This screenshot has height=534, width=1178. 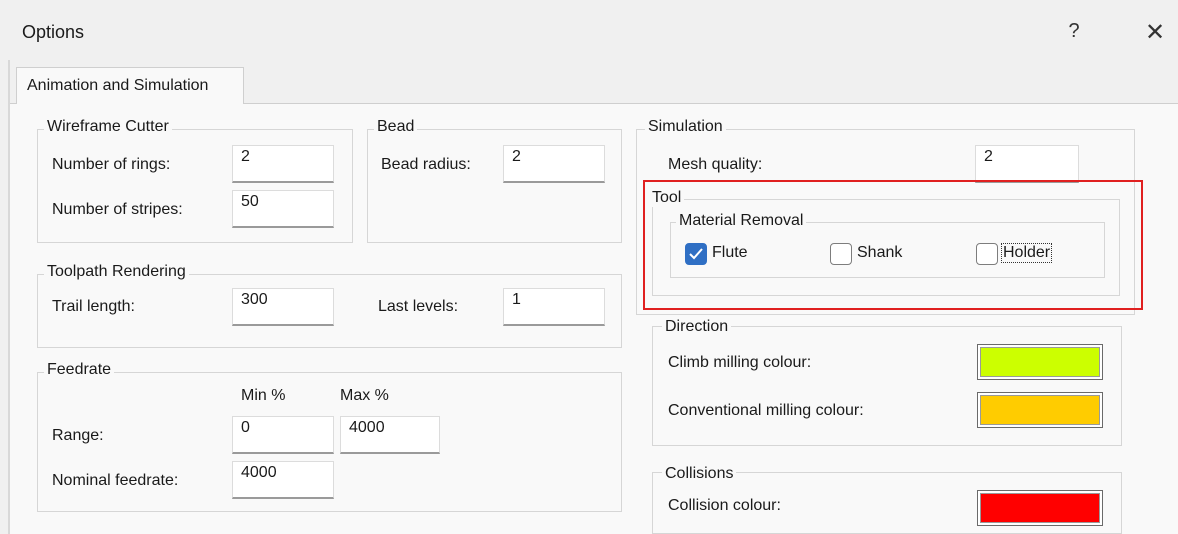 What do you see at coordinates (554, 307) in the screenshot?
I see `last-levels-input: 1` at bounding box center [554, 307].